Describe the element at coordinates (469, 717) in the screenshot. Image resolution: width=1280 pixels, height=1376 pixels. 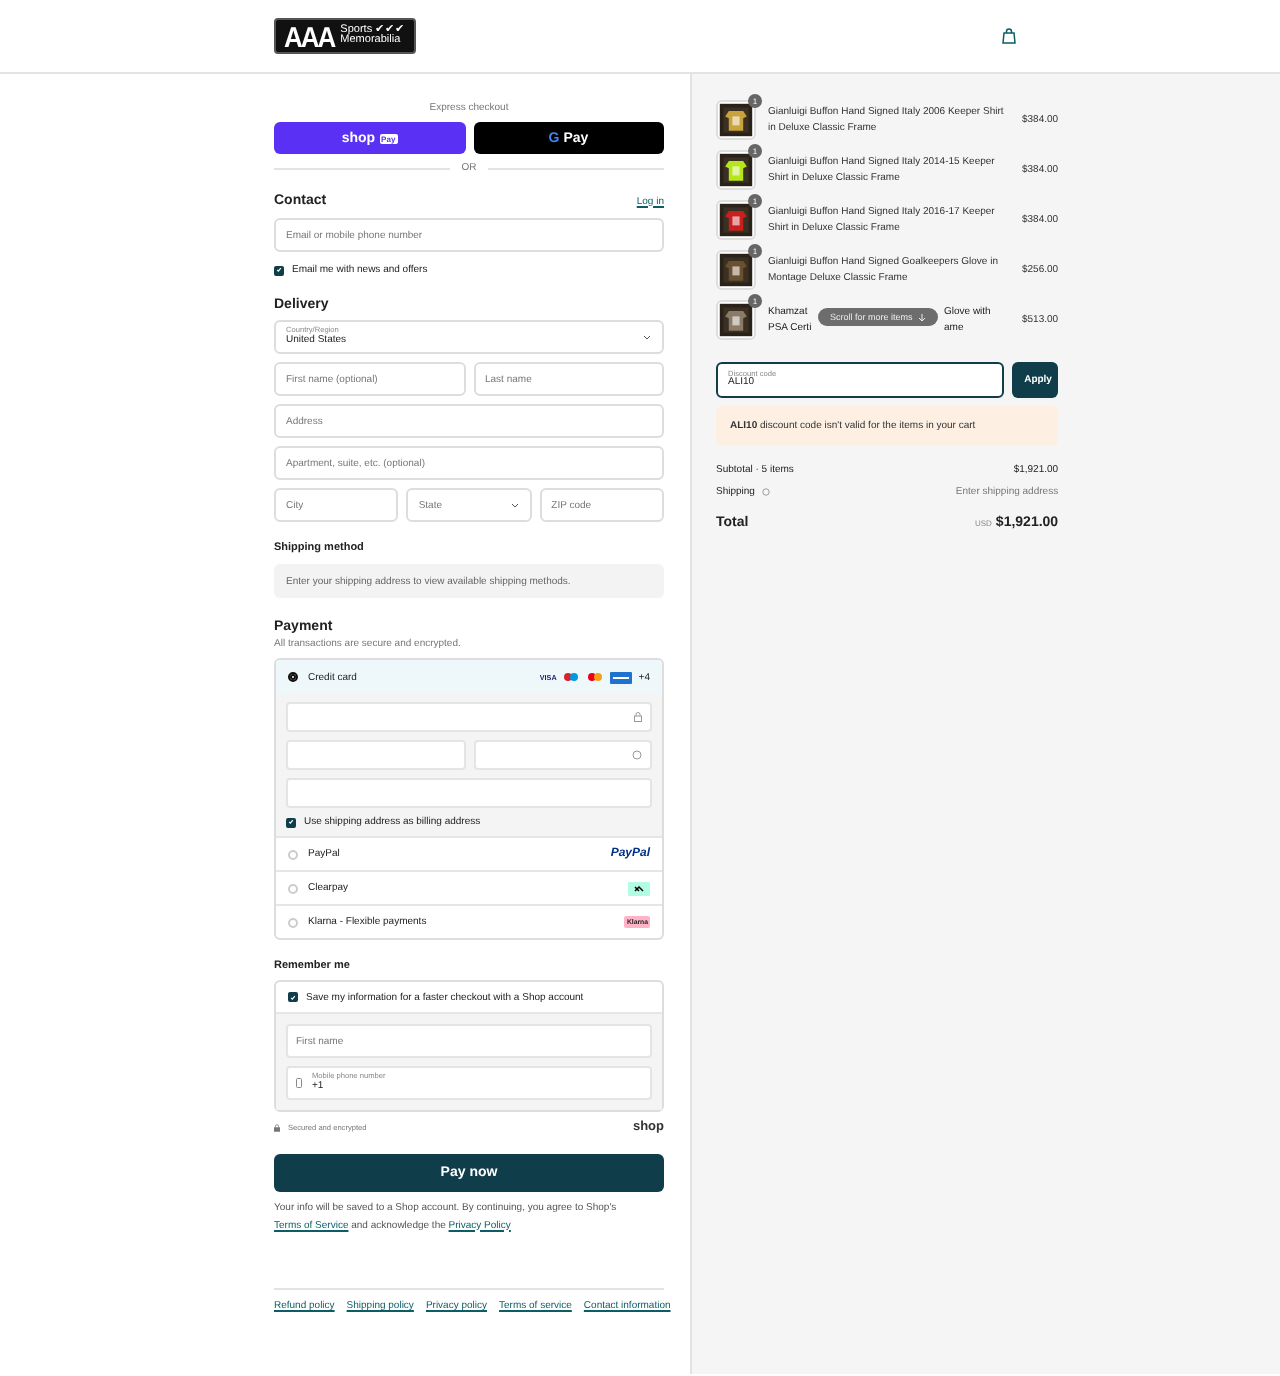
I see `card-number-field` at that location.